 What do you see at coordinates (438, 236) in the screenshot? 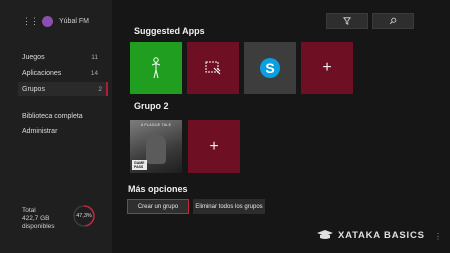
I see `more-icon: ⋮` at bounding box center [438, 236].